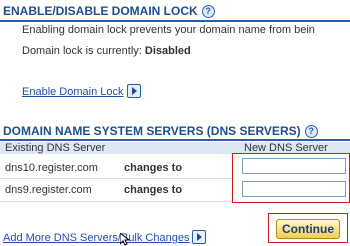 The width and height of the screenshot is (350, 246). Describe the element at coordinates (96, 238) in the screenshot. I see `add-more-dns-link: Add More DNS Servers/Bulk Changes` at that location.